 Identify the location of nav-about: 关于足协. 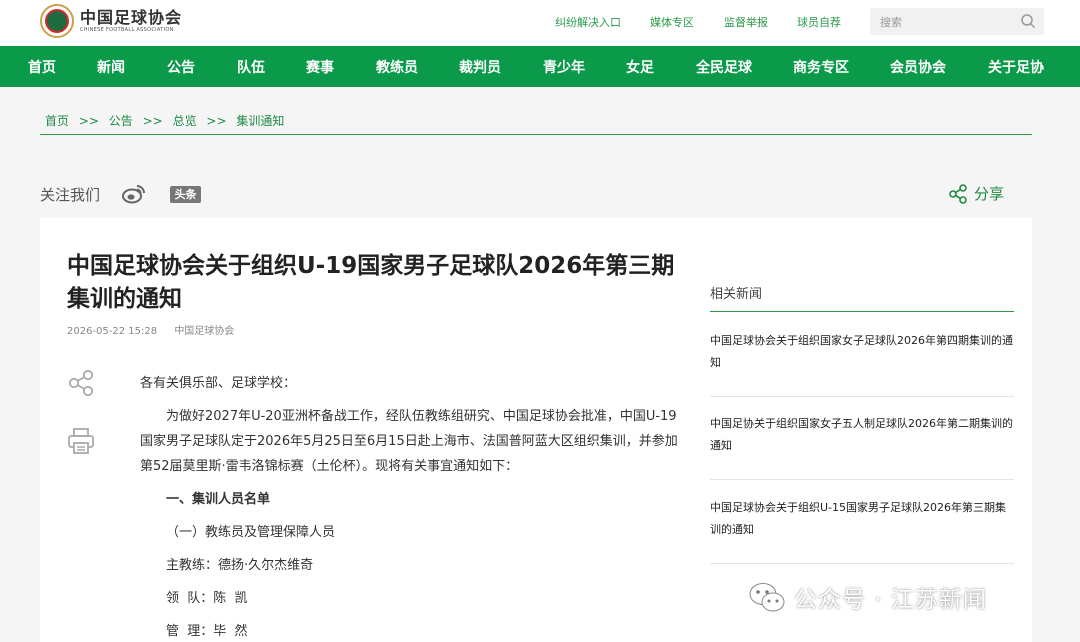
(1016, 67).